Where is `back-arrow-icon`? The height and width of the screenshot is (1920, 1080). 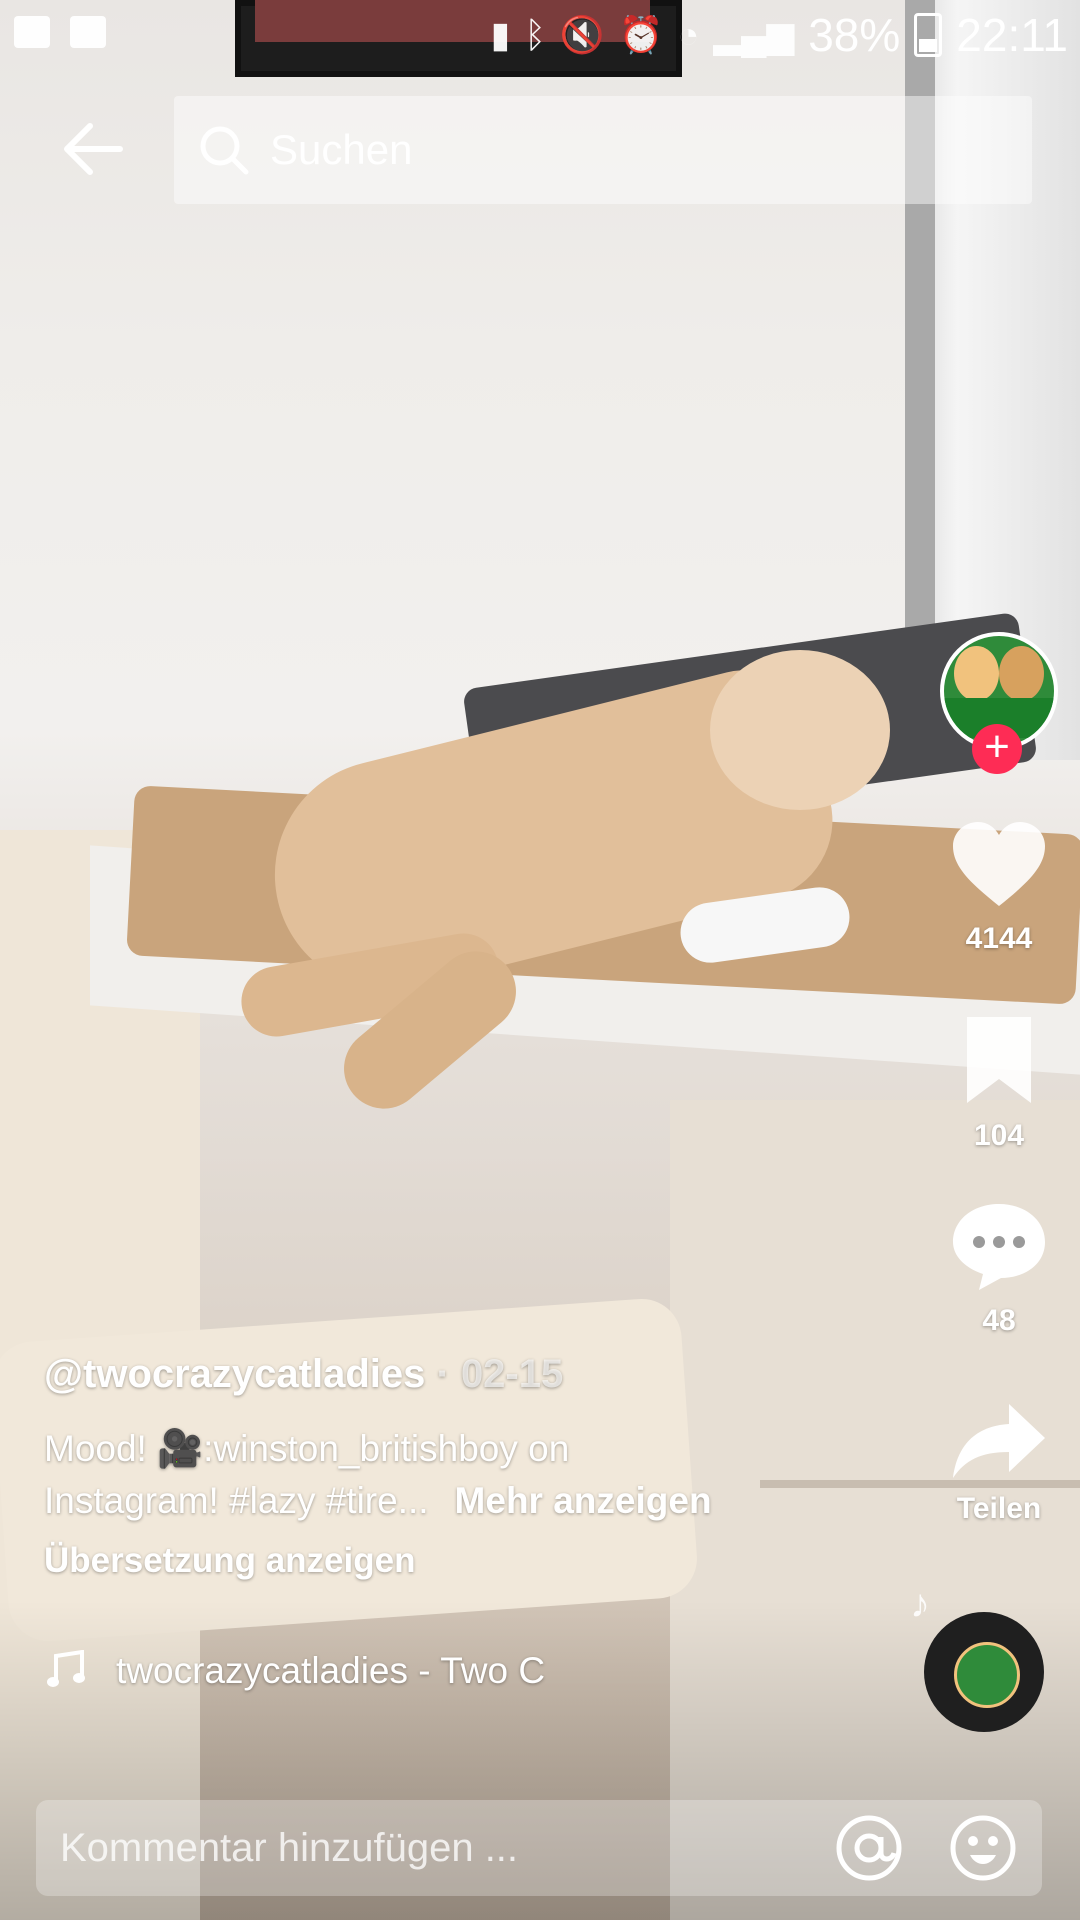
back-arrow-icon is located at coordinates (93, 149).